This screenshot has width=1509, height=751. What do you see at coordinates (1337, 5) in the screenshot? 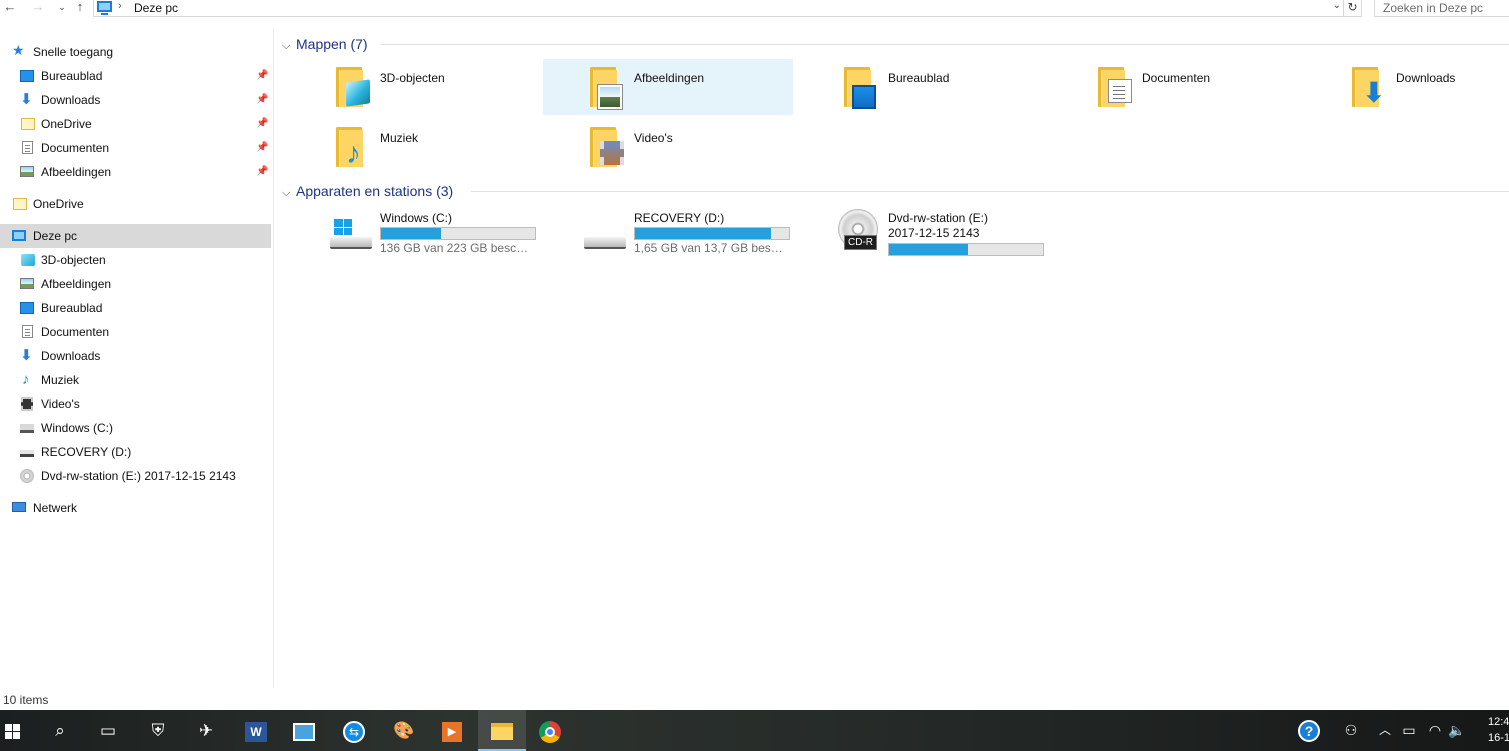
I see `chevron-down-icon: ⌄` at bounding box center [1337, 5].